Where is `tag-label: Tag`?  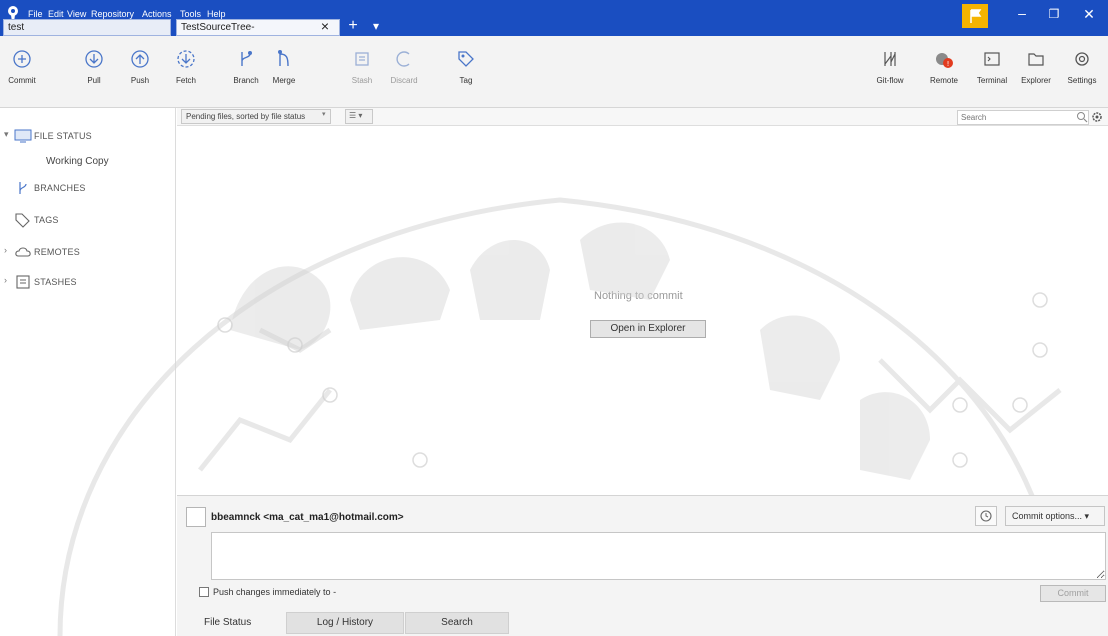
tag-label: Tag is located at coordinates (466, 80).